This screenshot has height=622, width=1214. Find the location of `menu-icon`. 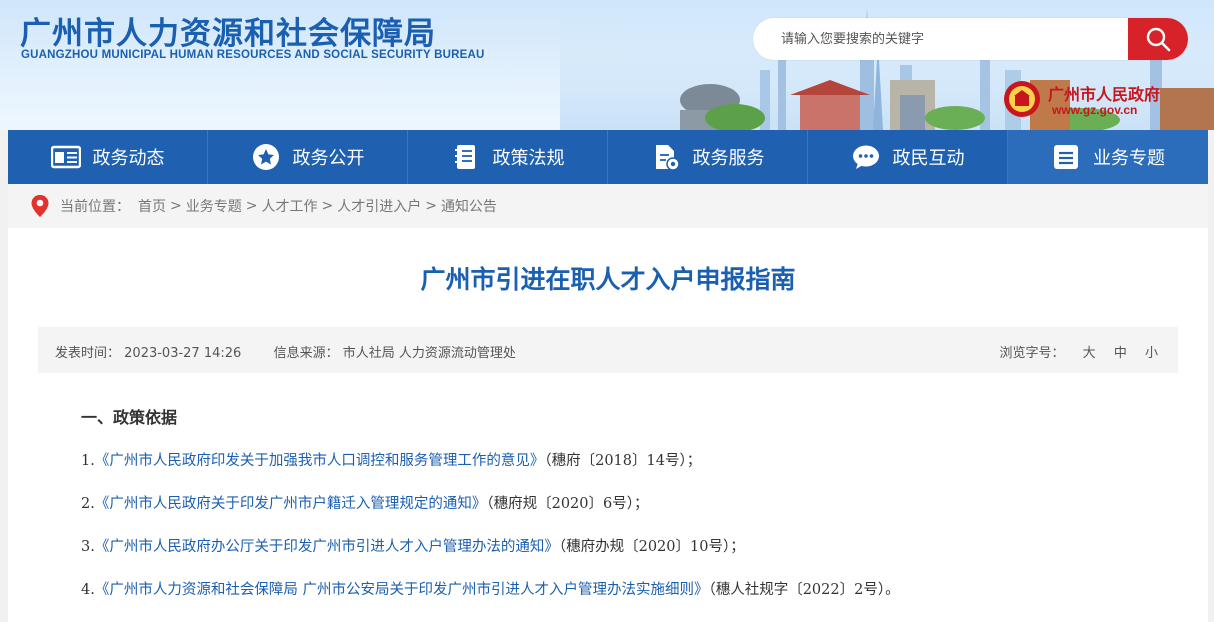

menu-icon is located at coordinates (1066, 157).